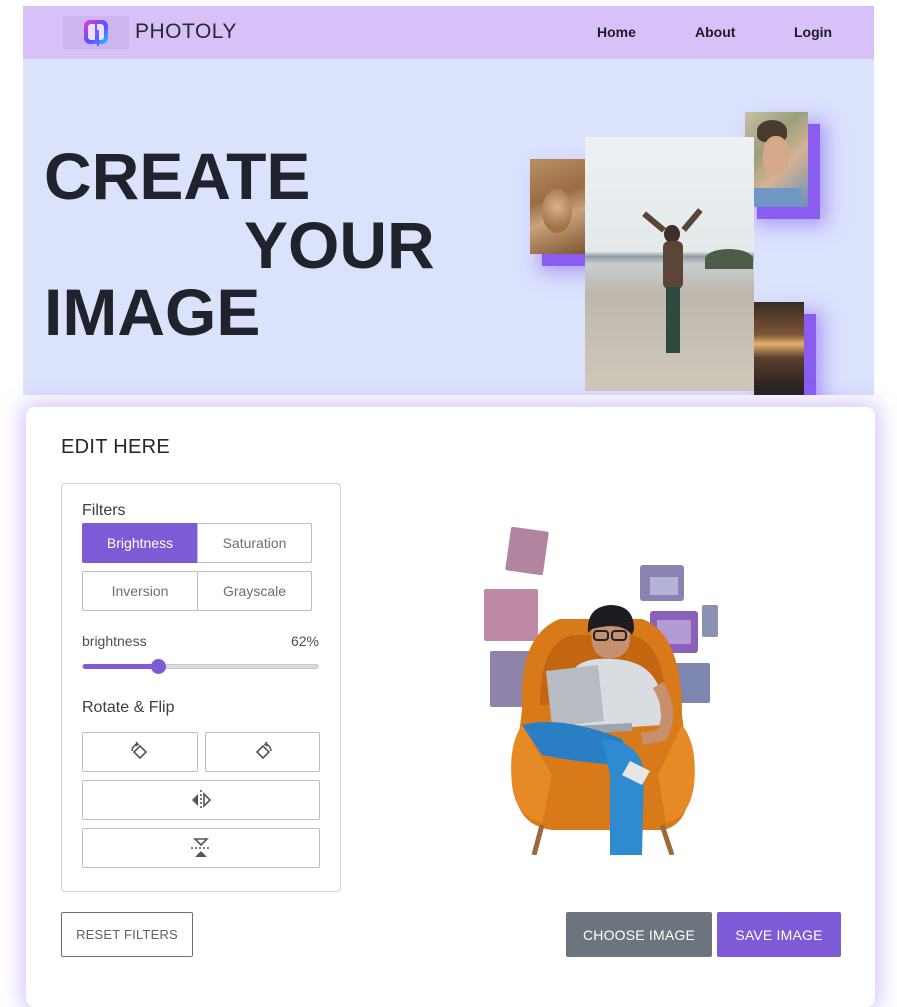 The height and width of the screenshot is (1007, 897). I want to click on choose-image-button: CHOOSE IMAGE, so click(639, 934).